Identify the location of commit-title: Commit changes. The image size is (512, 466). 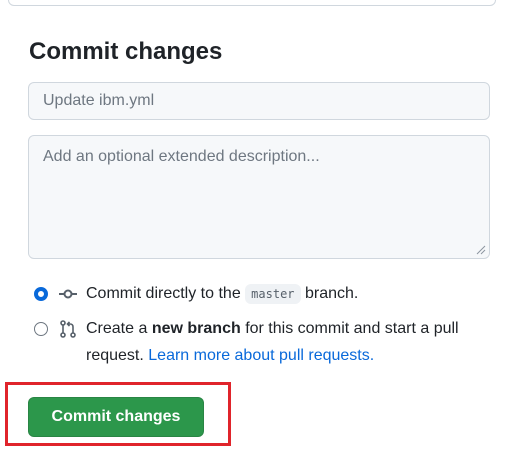
(126, 51).